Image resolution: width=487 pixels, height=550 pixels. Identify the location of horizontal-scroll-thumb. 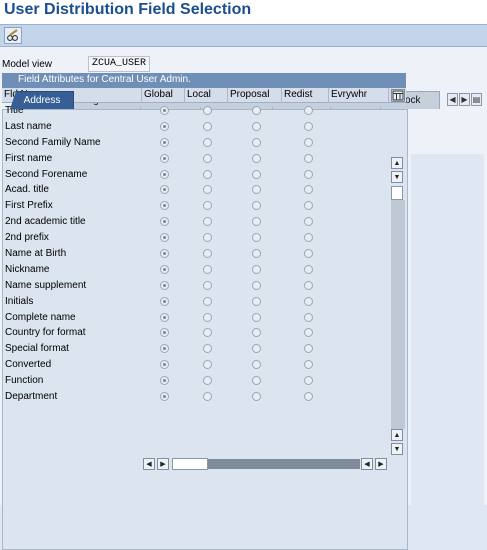
(190, 464).